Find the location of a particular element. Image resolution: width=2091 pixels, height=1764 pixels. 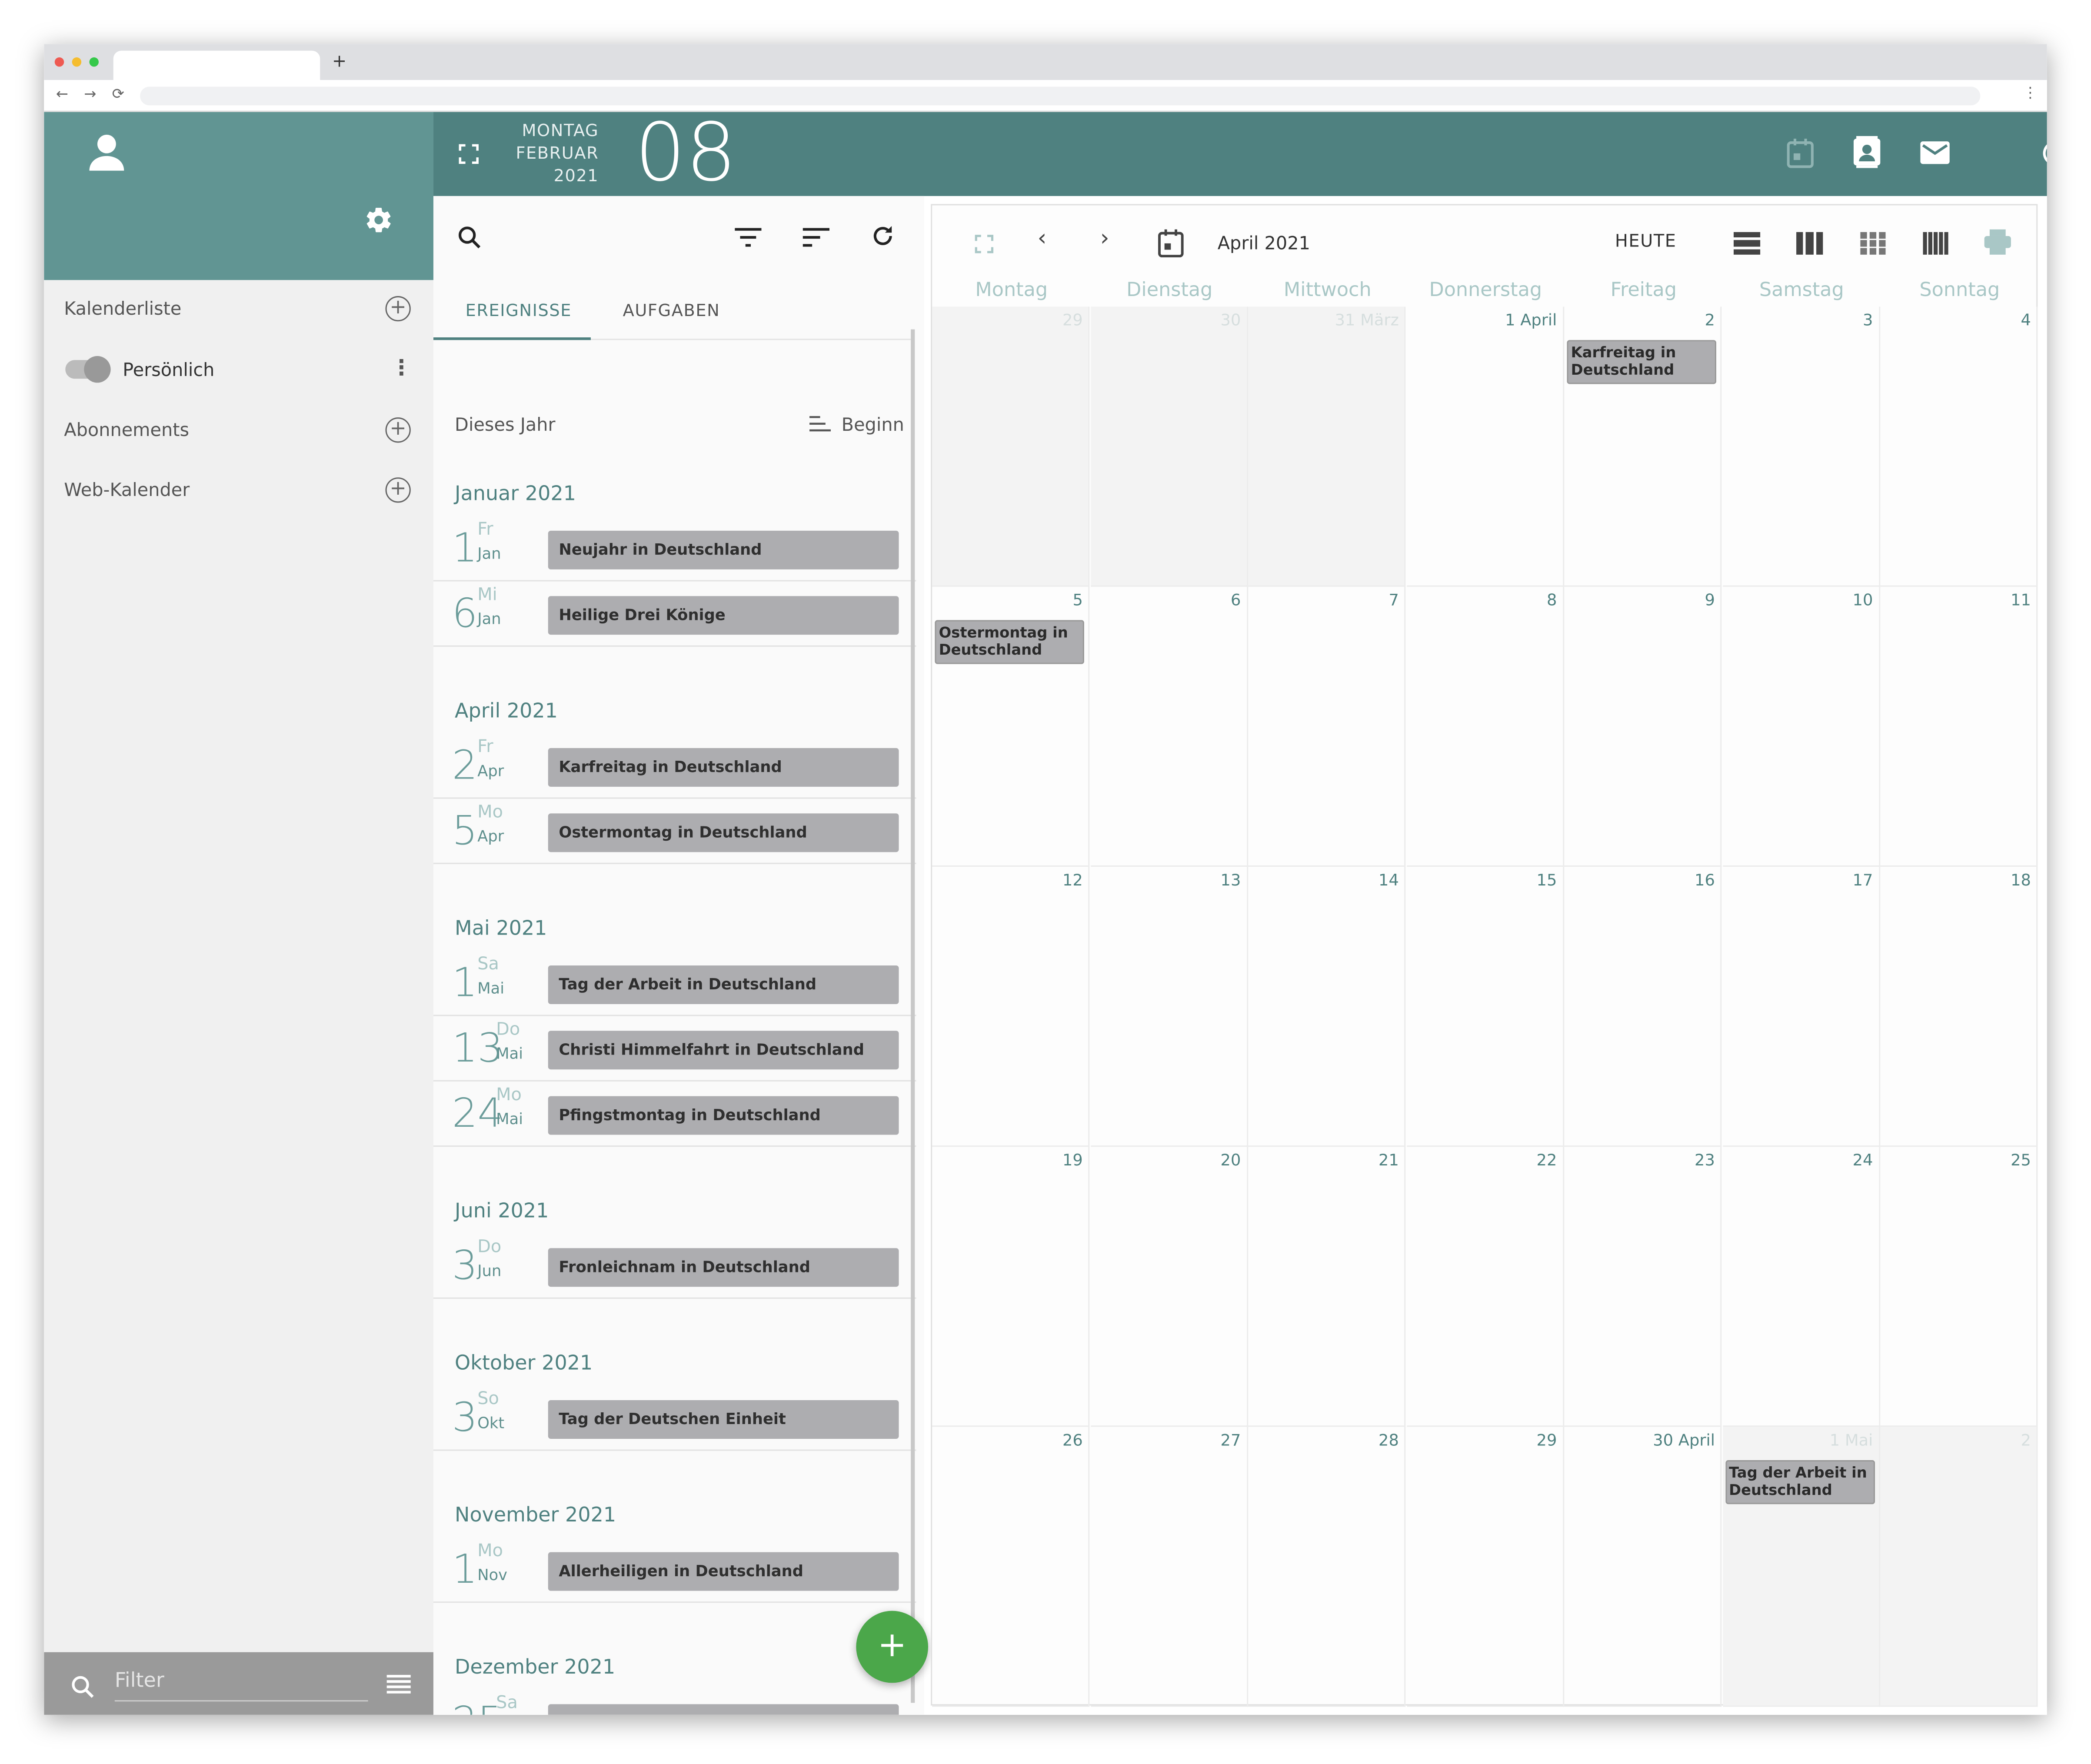

event-chip: Tag der Arbeit in Deutschland is located at coordinates (723, 984).